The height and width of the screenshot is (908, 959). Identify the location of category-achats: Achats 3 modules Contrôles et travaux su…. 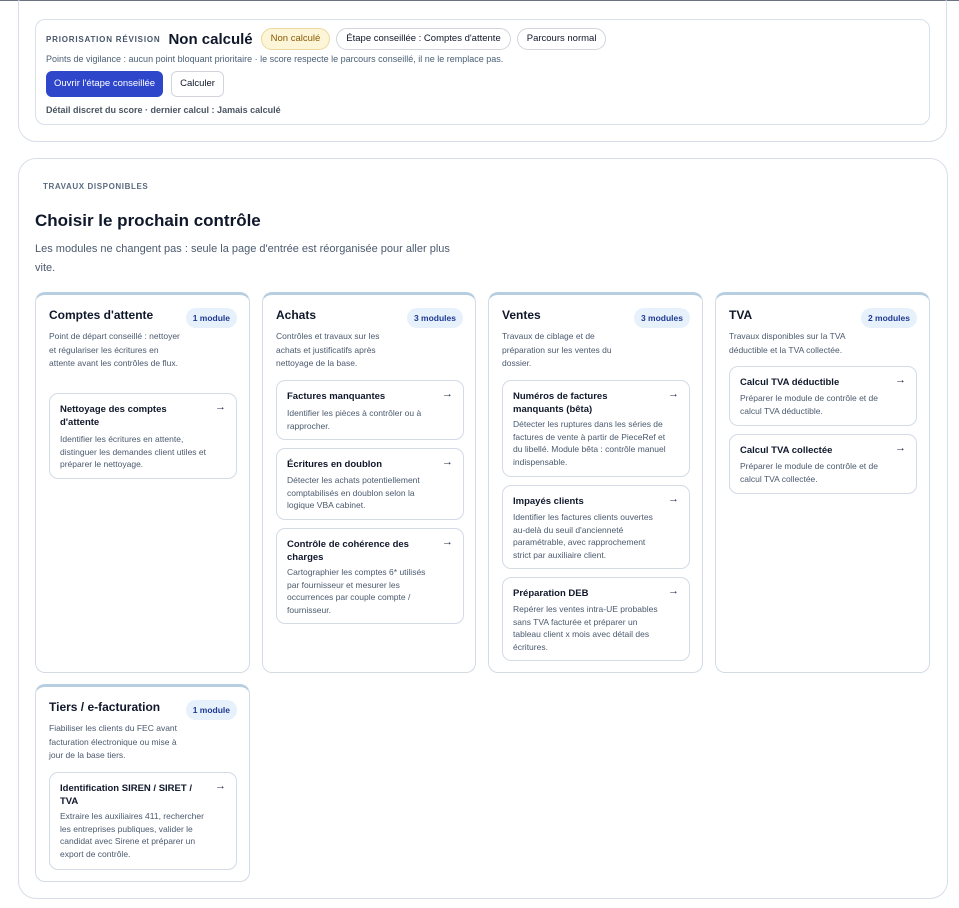
(369, 482).